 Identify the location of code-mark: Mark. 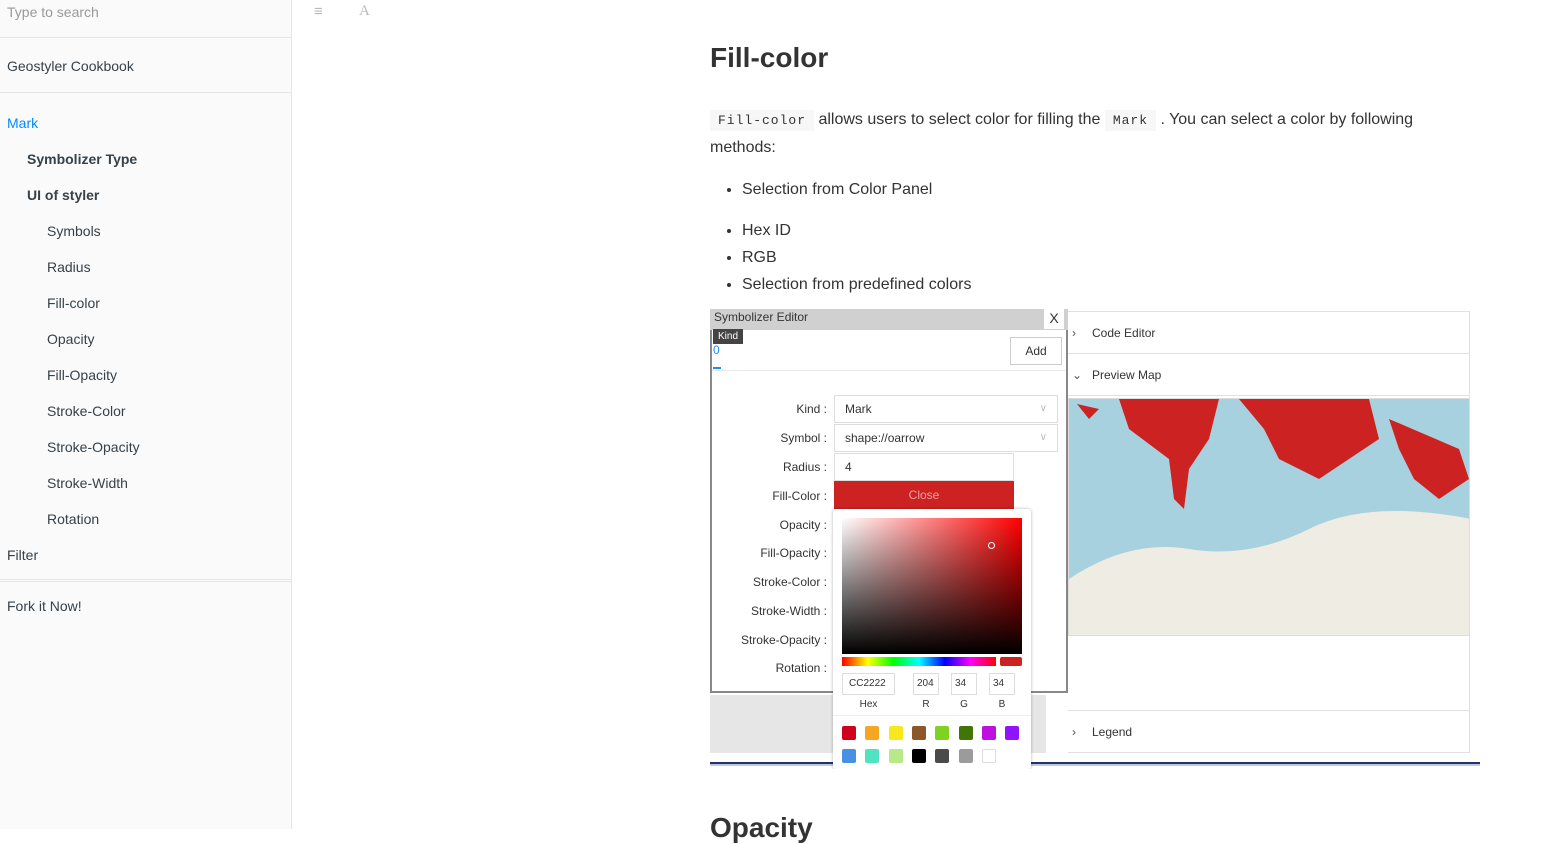
(1130, 120).